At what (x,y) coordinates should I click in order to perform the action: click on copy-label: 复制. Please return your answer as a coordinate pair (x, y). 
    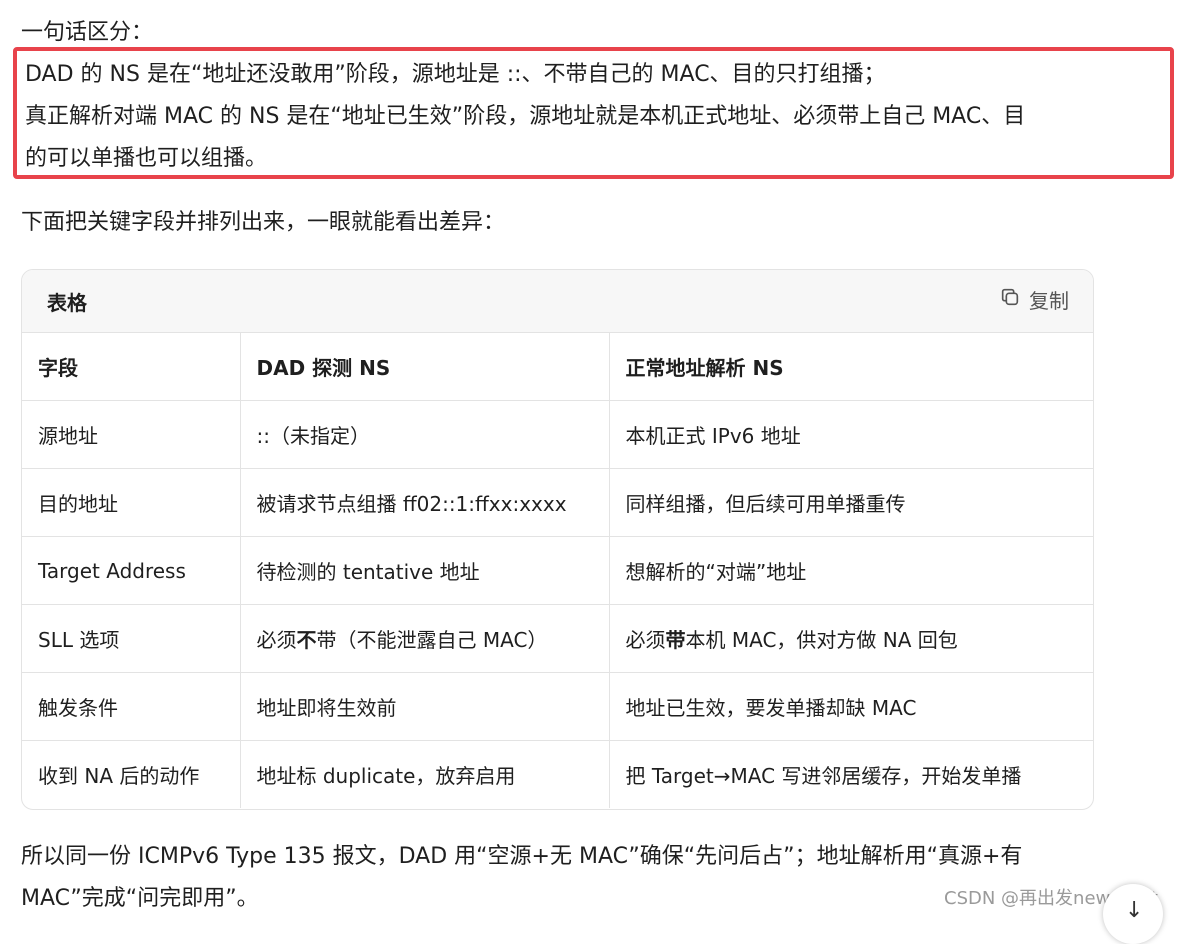
    Looking at the image, I should click on (1049, 301).